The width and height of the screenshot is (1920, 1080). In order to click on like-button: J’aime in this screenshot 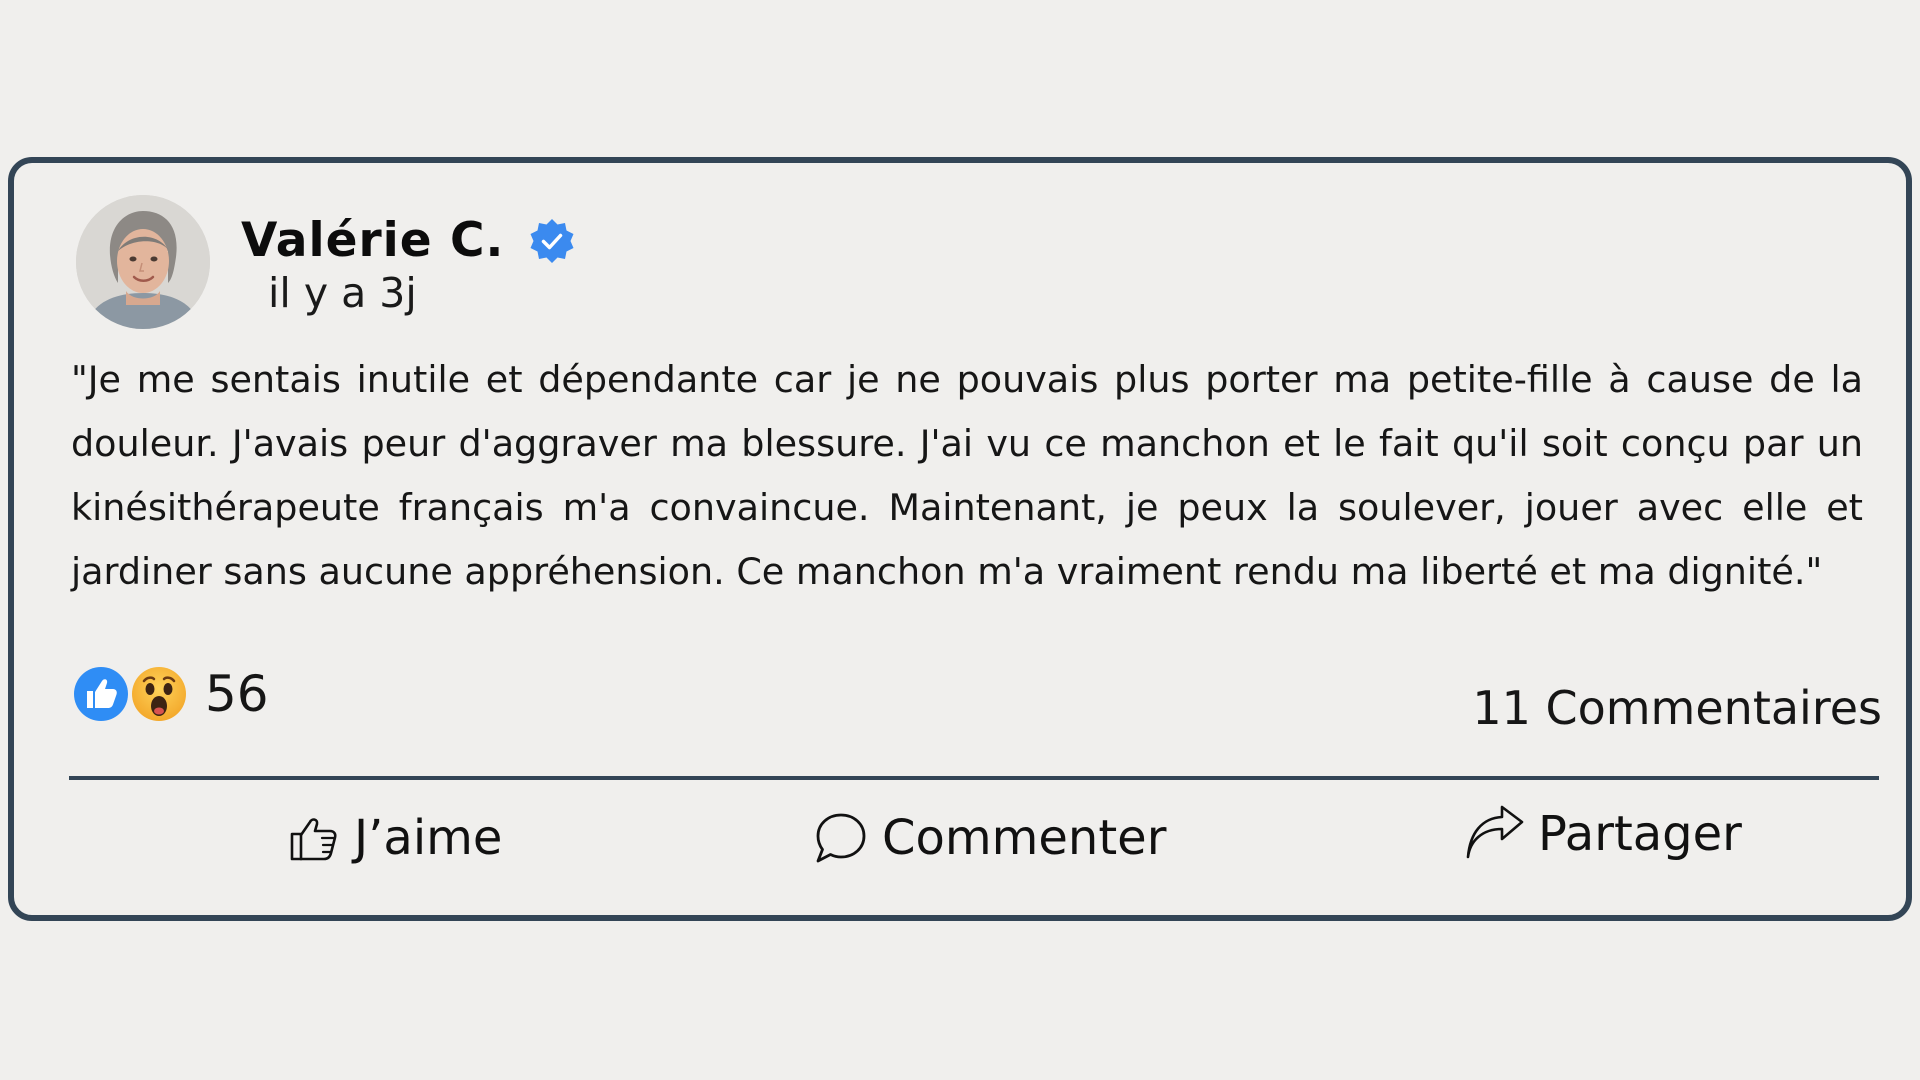, I will do `click(395, 838)`.